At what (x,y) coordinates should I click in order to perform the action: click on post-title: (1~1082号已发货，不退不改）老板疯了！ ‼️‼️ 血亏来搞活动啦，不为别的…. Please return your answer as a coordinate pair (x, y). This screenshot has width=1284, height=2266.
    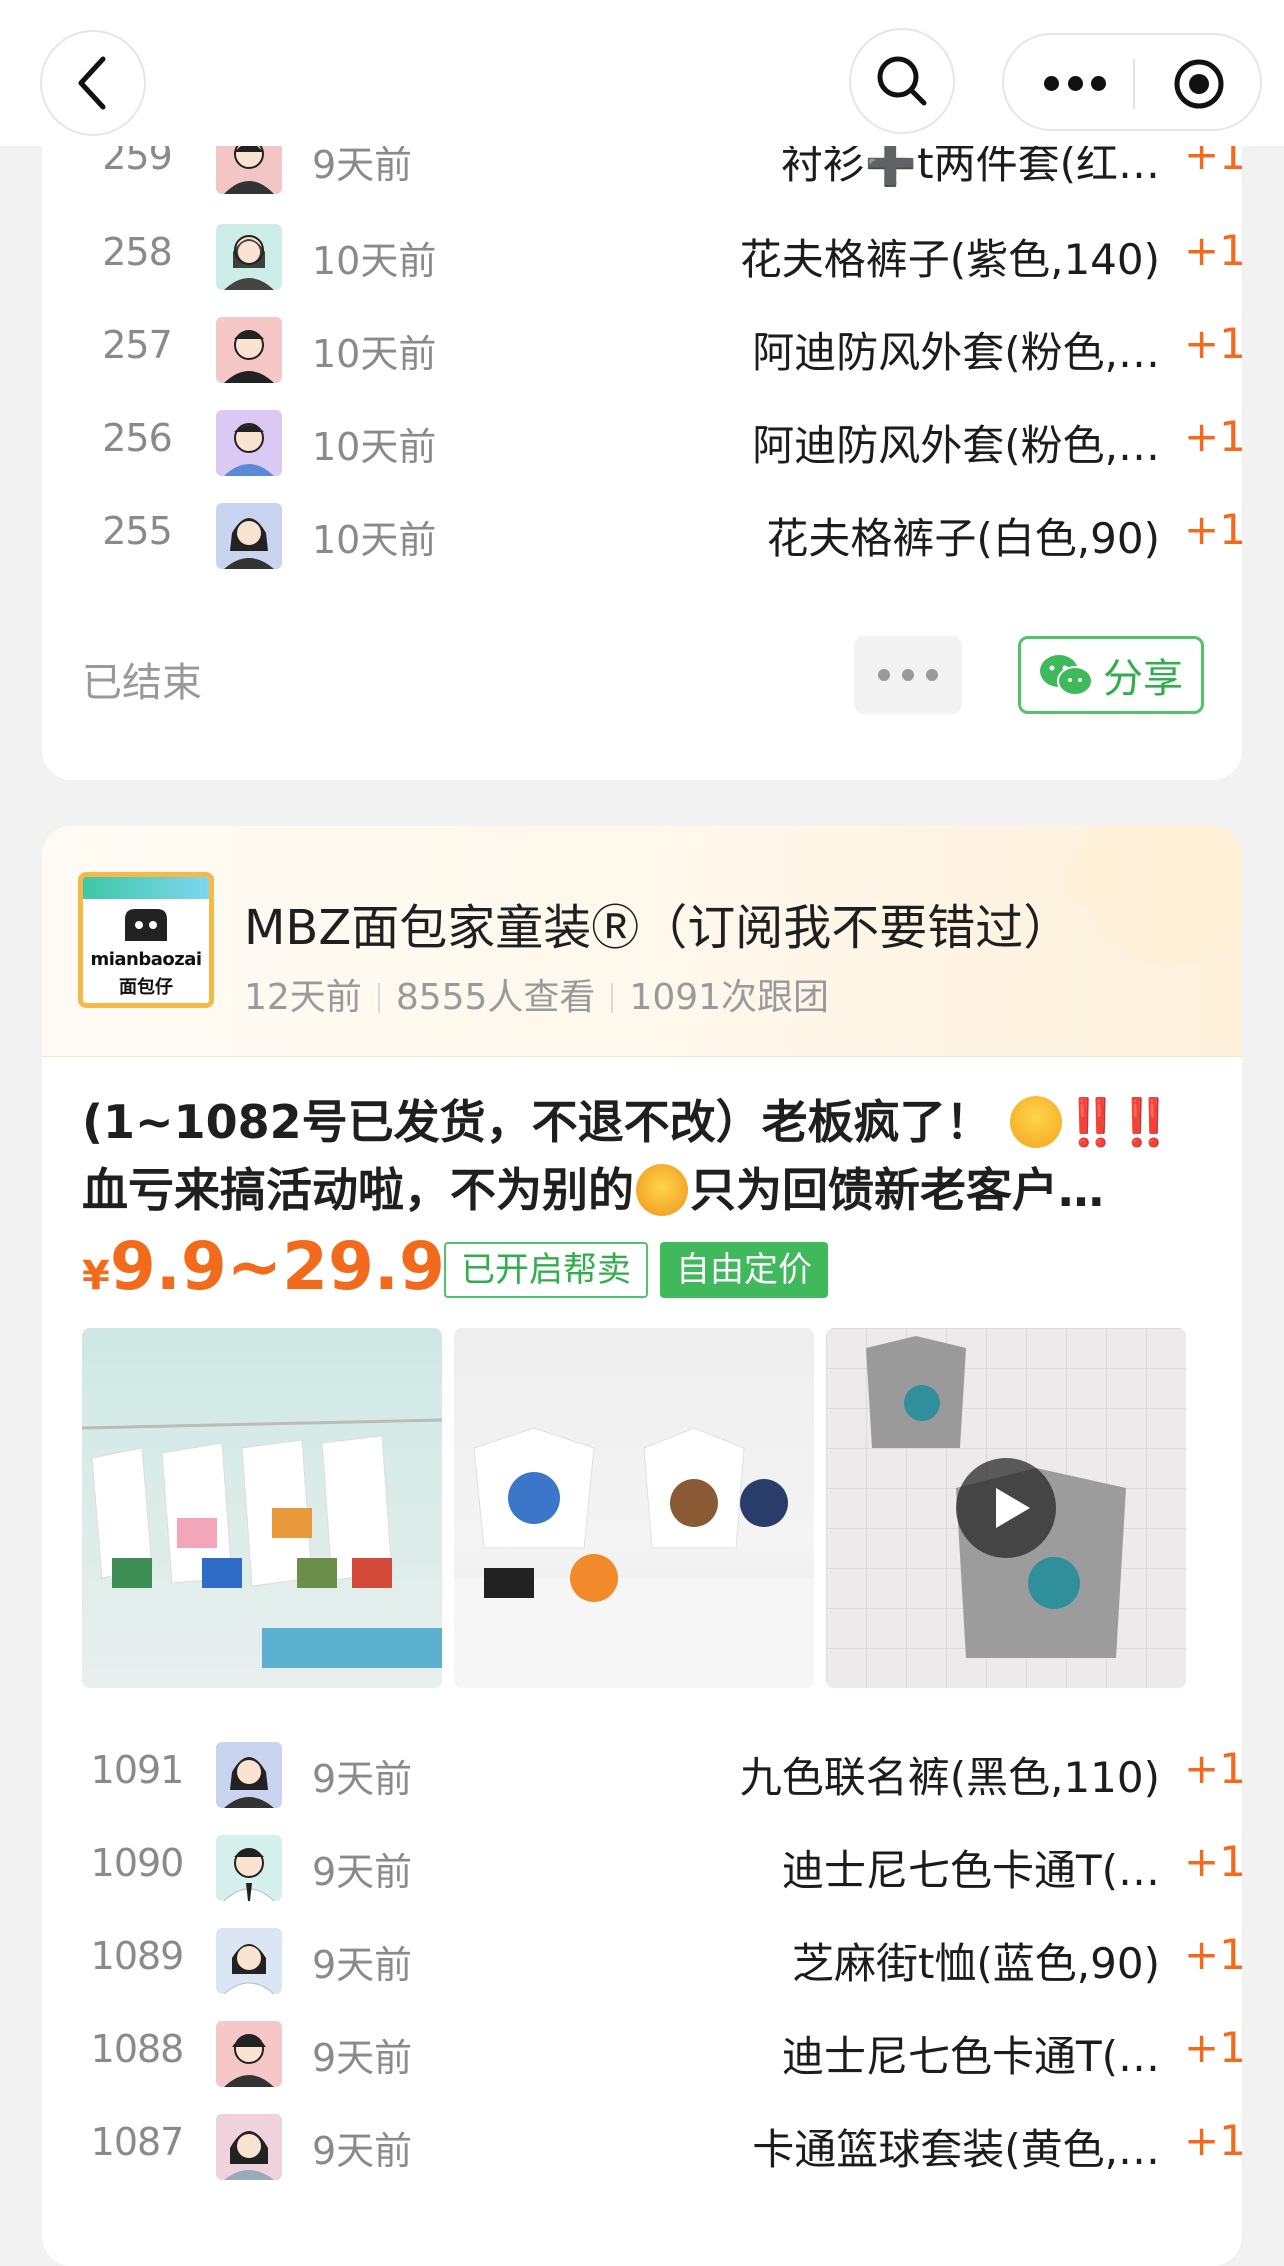
    Looking at the image, I should click on (642, 1156).